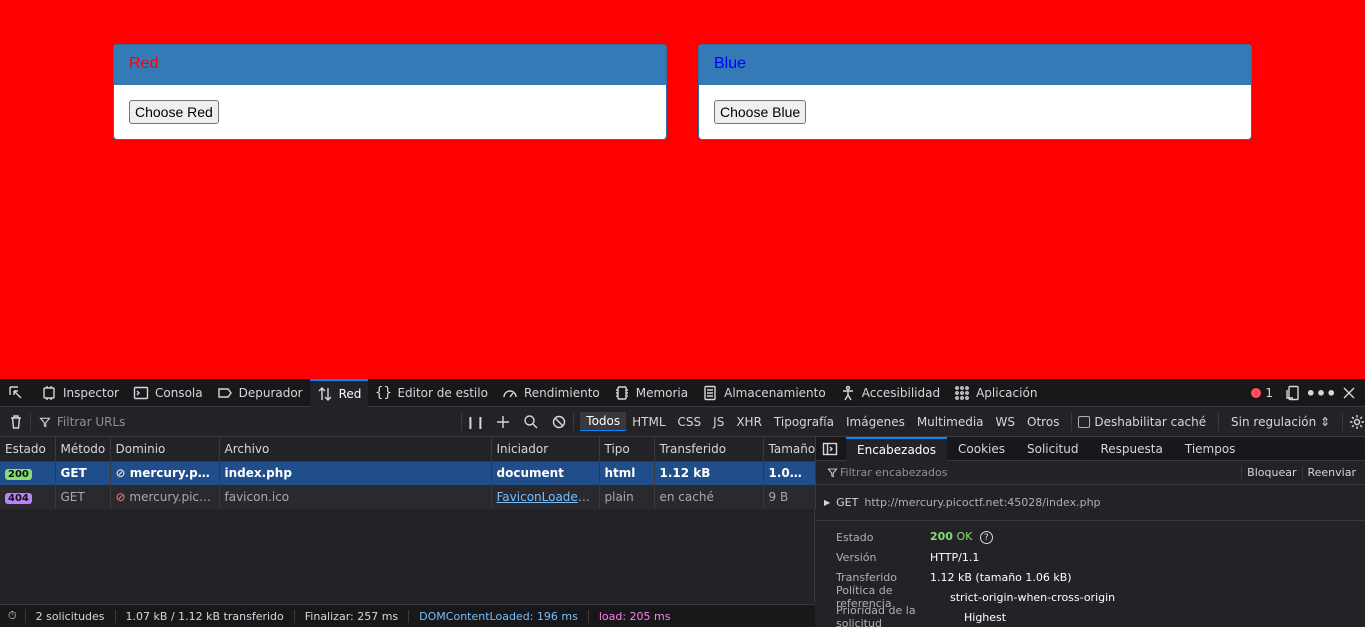 The width and height of the screenshot is (1365, 627). What do you see at coordinates (847, 502) in the screenshot?
I see `request-url-method: GET` at bounding box center [847, 502].